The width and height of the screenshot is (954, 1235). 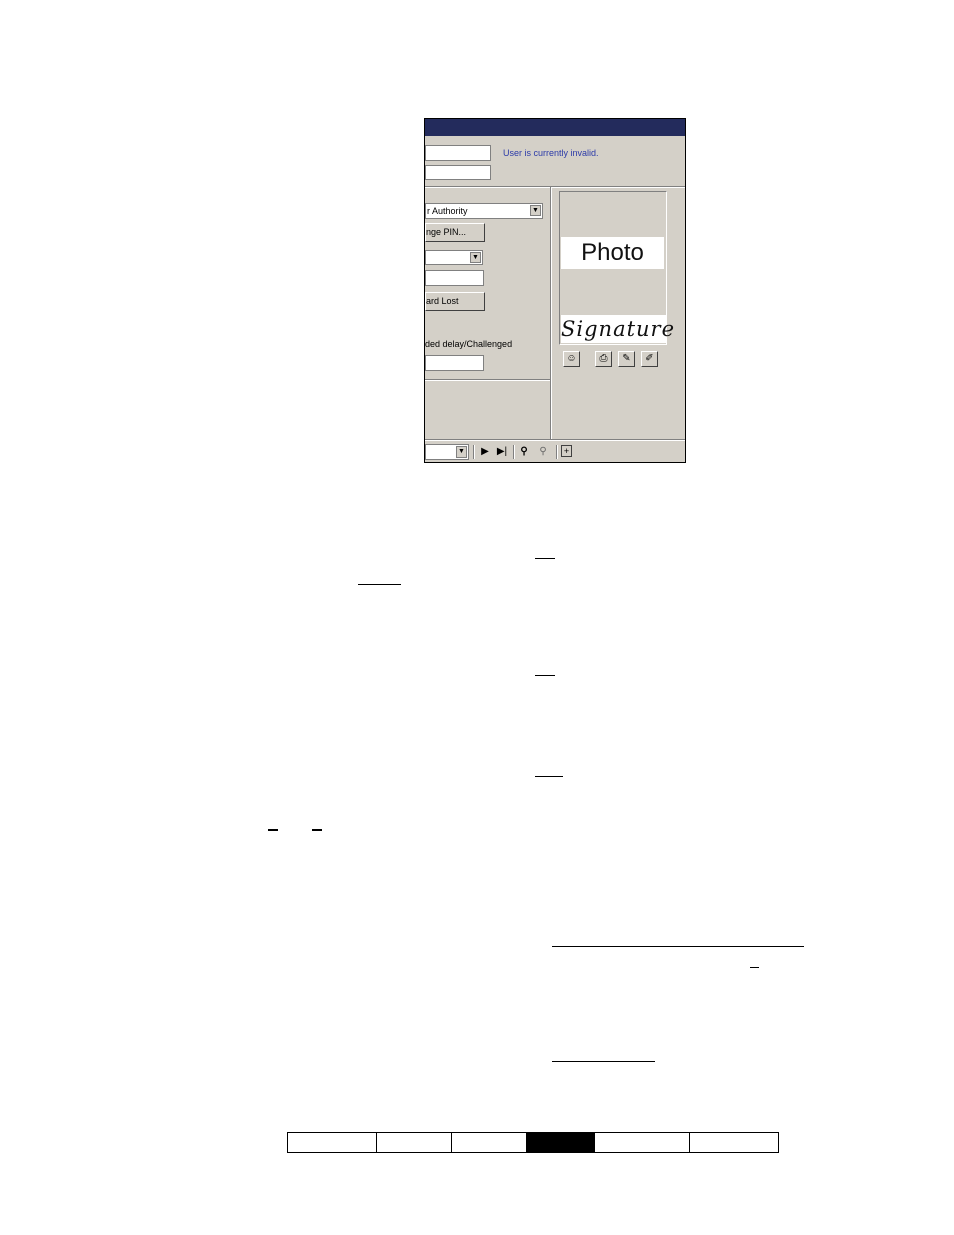 What do you see at coordinates (612, 253) in the screenshot?
I see `photo-placeholder: Photo` at bounding box center [612, 253].